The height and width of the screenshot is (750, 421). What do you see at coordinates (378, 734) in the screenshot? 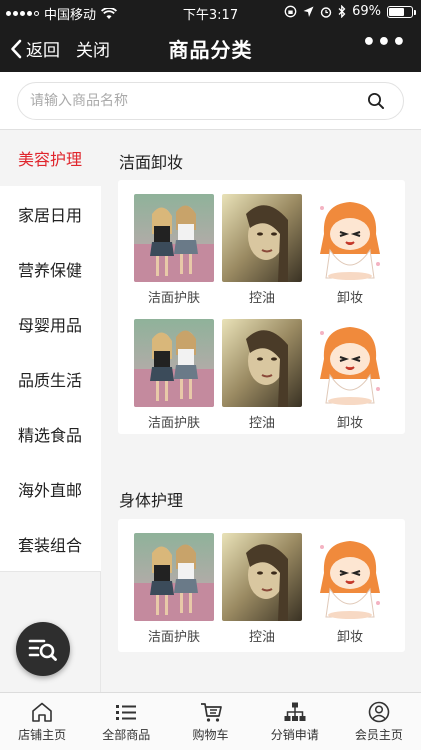
I see `tab-label: 会员主页` at bounding box center [378, 734].